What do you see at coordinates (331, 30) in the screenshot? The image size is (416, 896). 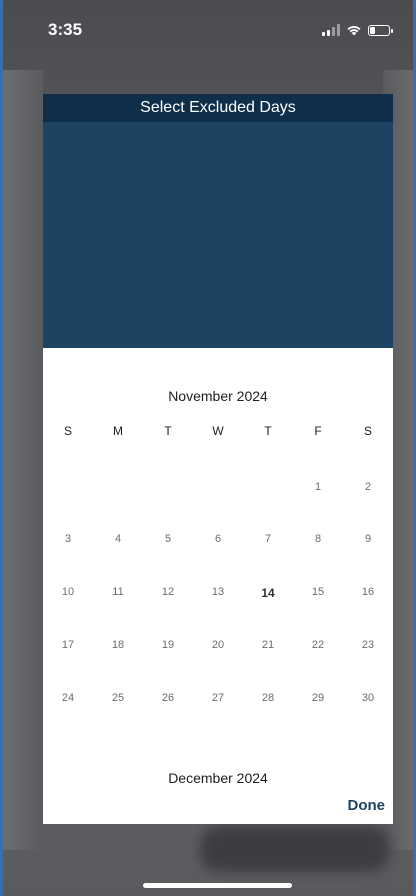 I see `cellular-signal-icon` at bounding box center [331, 30].